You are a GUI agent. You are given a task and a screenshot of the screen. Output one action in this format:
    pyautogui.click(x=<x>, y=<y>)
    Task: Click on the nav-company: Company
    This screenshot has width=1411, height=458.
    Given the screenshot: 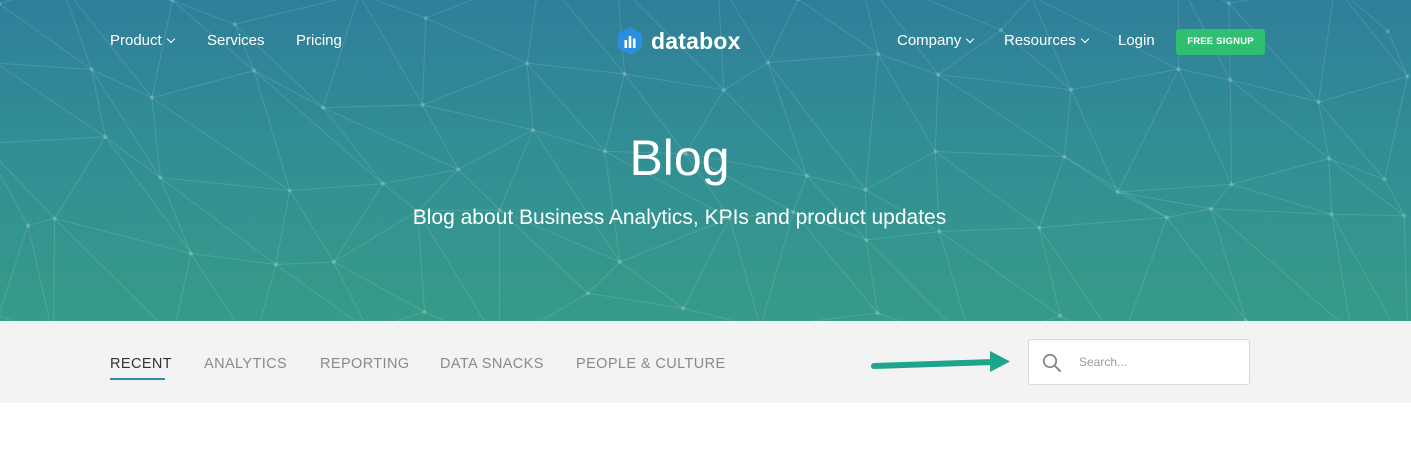 What is the action you would take?
    pyautogui.click(x=936, y=41)
    